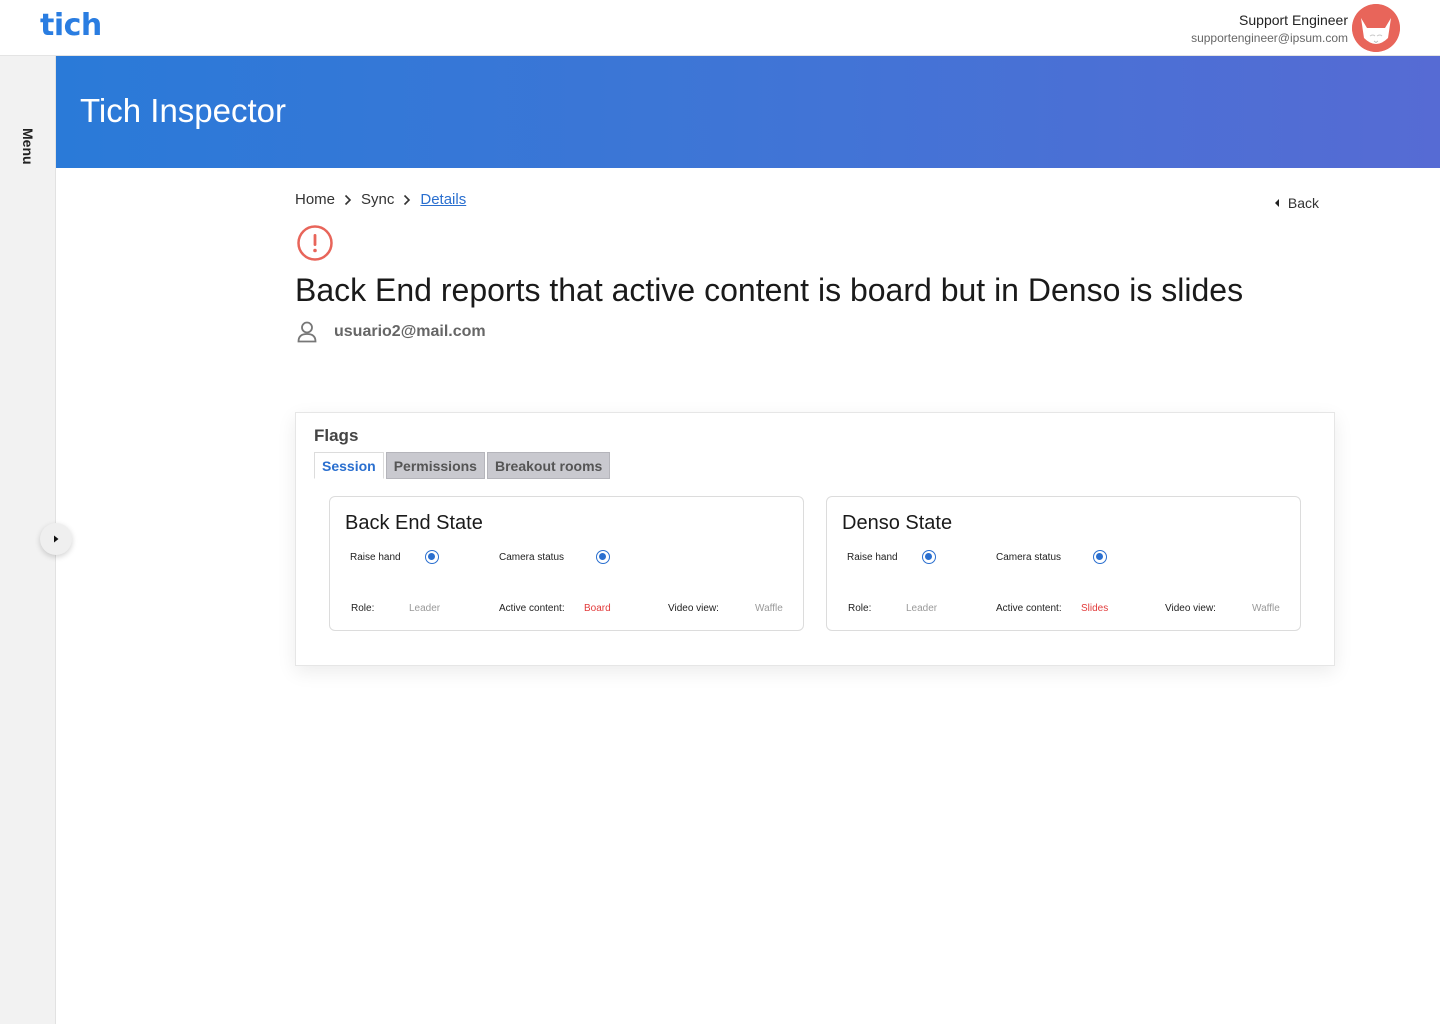 The height and width of the screenshot is (1024, 1440). What do you see at coordinates (443, 199) in the screenshot?
I see `breadcrumb-details: Details` at bounding box center [443, 199].